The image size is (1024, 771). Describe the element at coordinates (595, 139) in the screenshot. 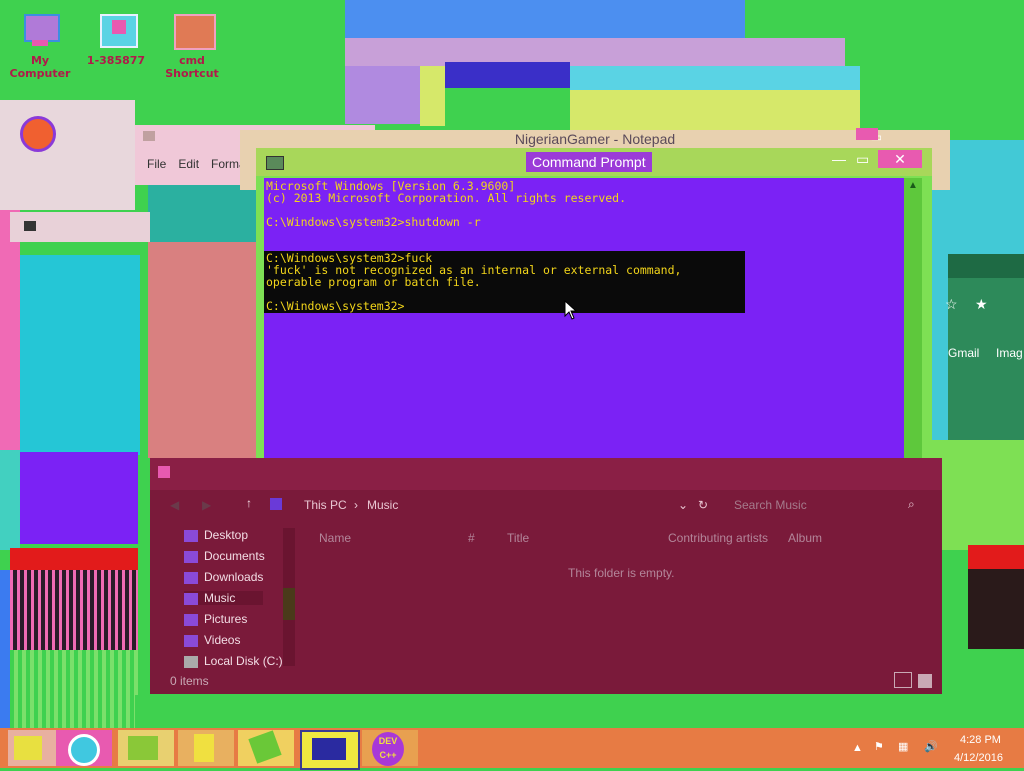

I see `notepad-title: NigerianGamer - Notepad` at that location.